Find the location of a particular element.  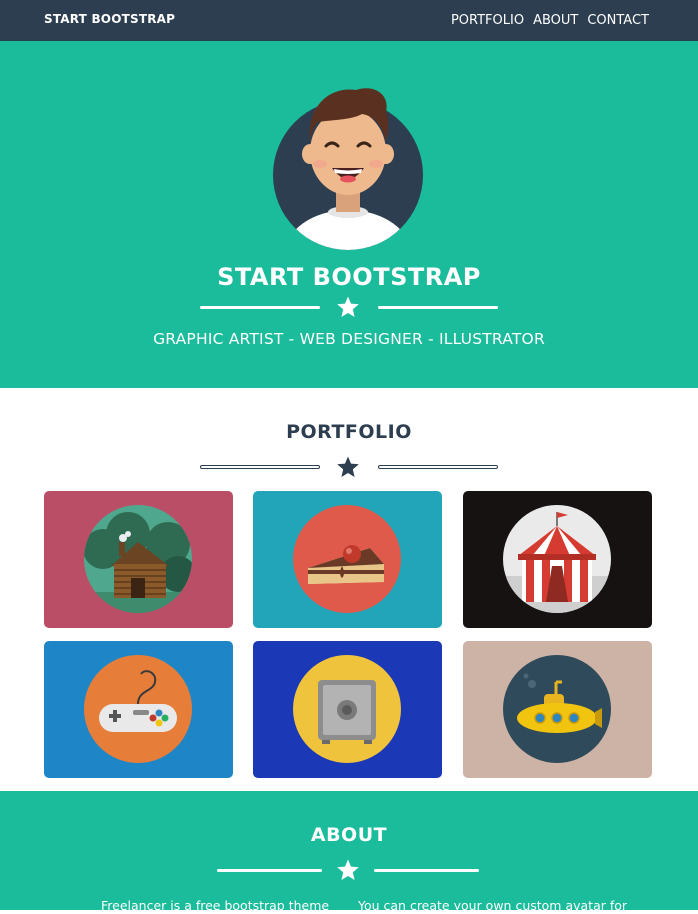

portfolio-item-cabin is located at coordinates (138, 559).